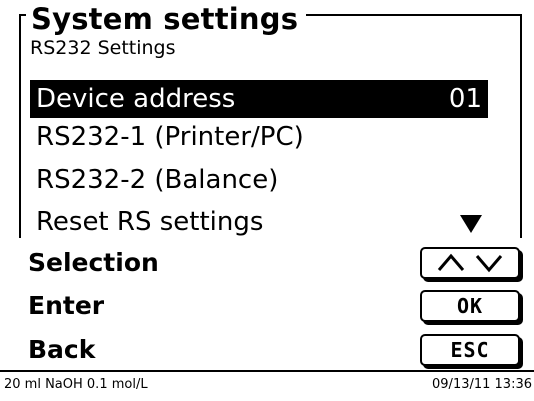  Describe the element at coordinates (136, 99) in the screenshot. I see `menu-item-label: Device address` at that location.